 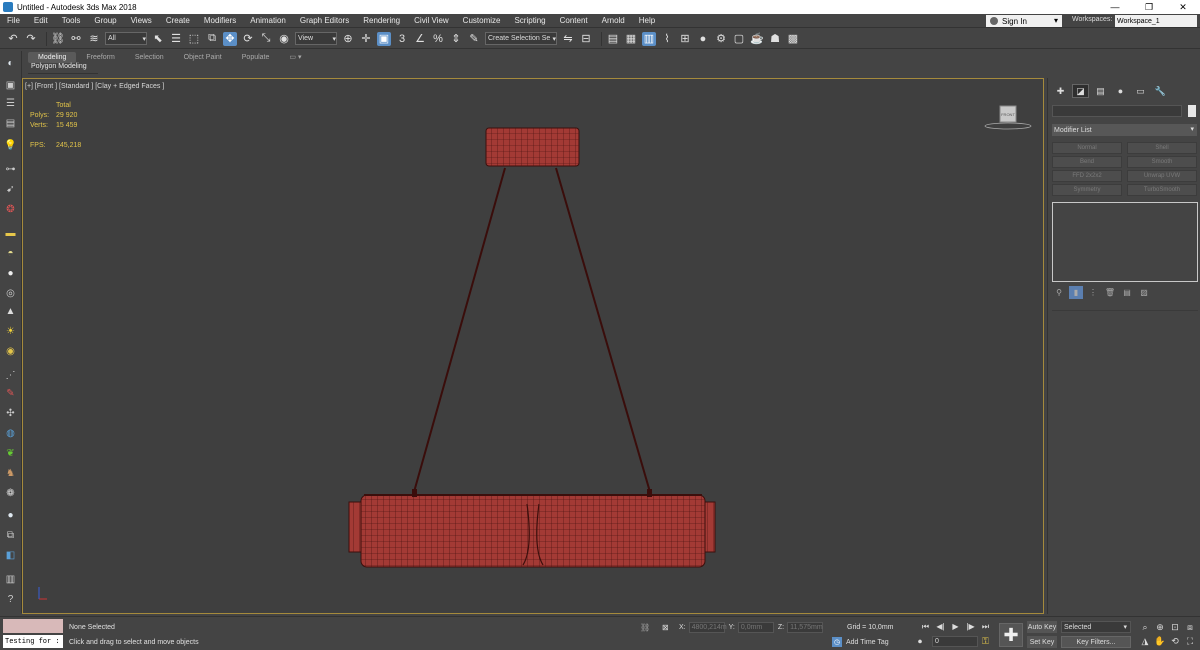 I want to click on select-by-name-icon: ☰, so click(x=176, y=39).